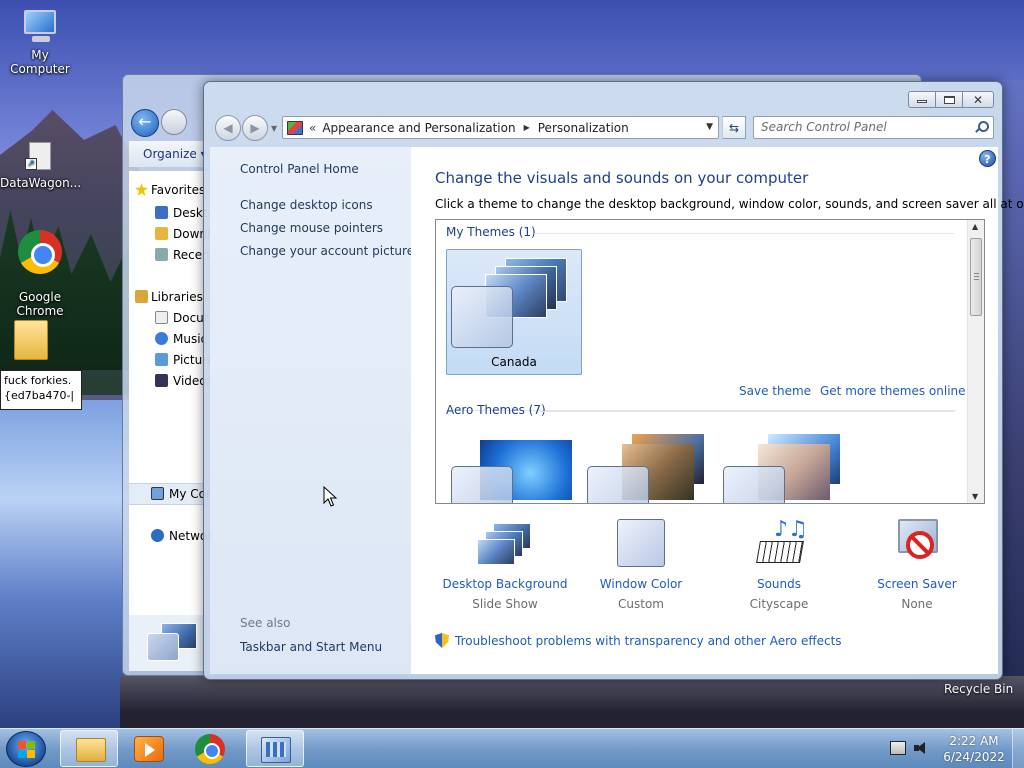 Image resolution: width=1024 pixels, height=768 pixels. What do you see at coordinates (974, 757) in the screenshot?
I see `clock-date: 6/24/2022` at bounding box center [974, 757].